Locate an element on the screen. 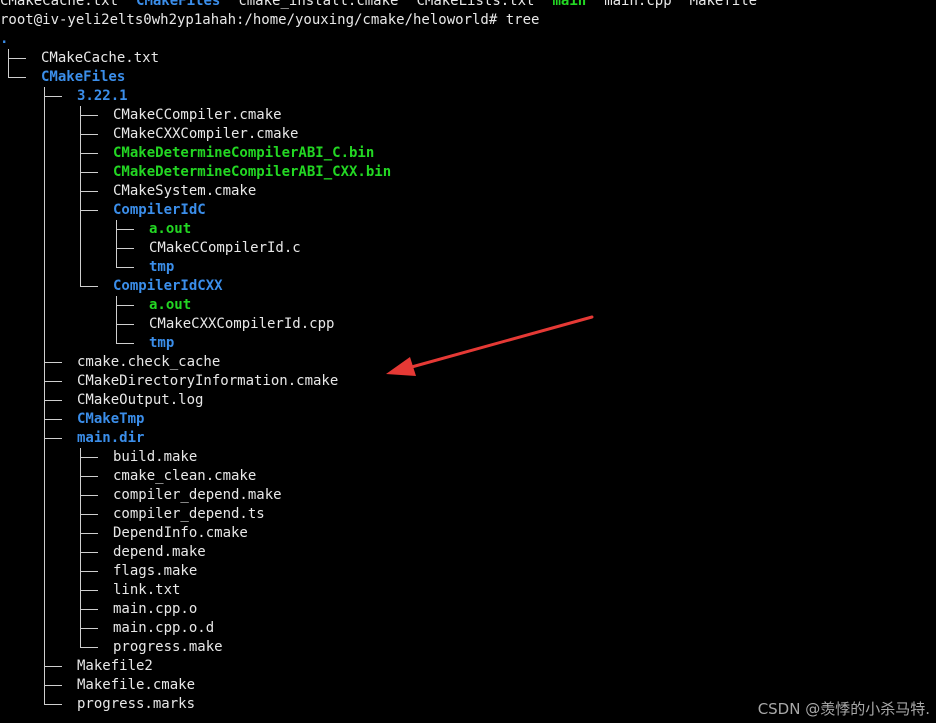 This screenshot has width=936, height=723. tree-file: compiler_depend.ts is located at coordinates (189, 514).